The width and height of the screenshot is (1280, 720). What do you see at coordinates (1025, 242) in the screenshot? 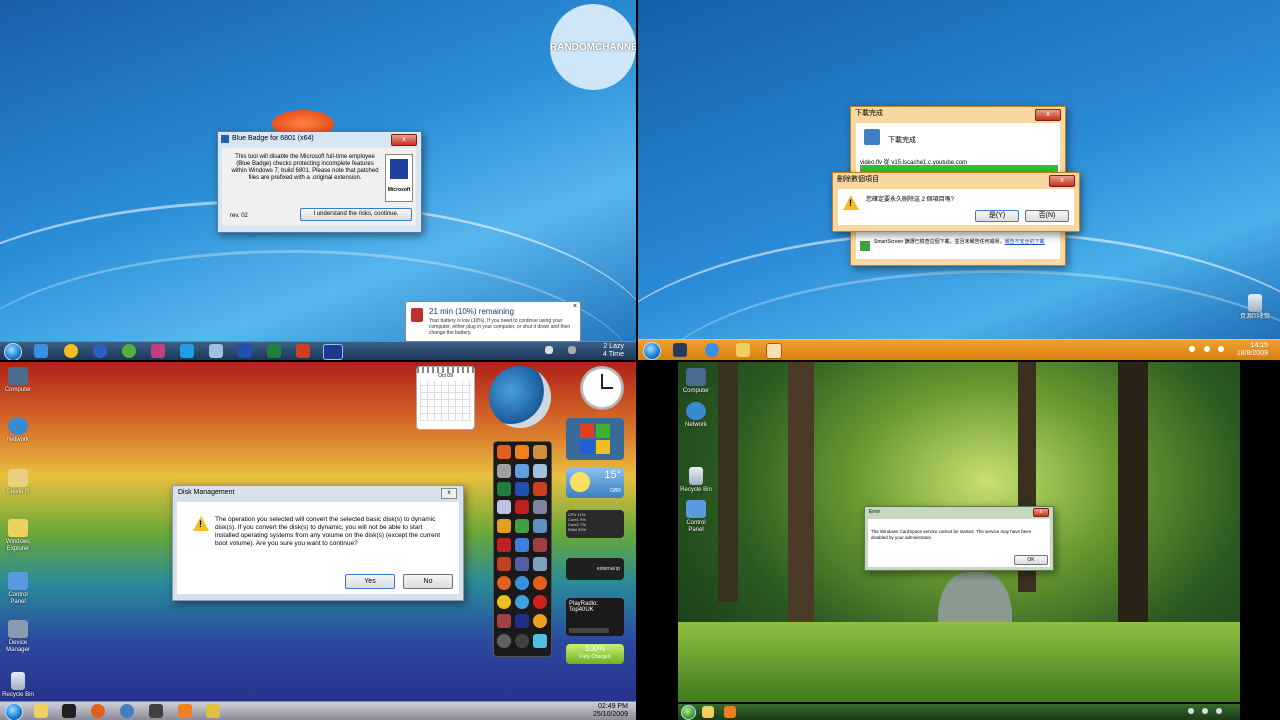
I see `report-link: 報告不安全的下載` at bounding box center [1025, 242].